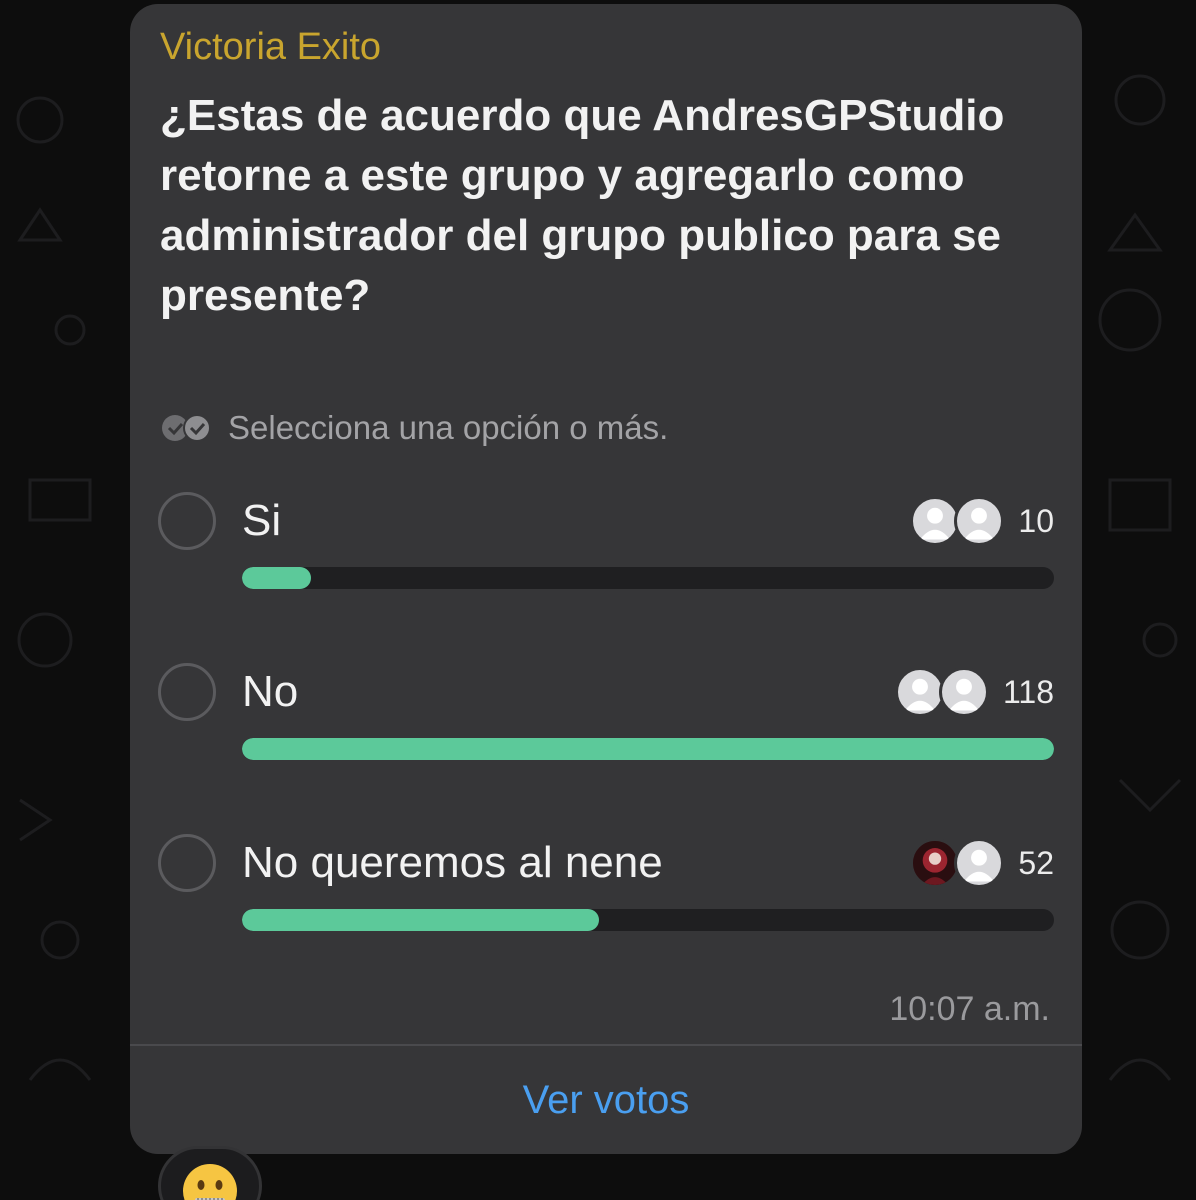  What do you see at coordinates (270, 47) in the screenshot?
I see `sender-name: Victoria Exito` at bounding box center [270, 47].